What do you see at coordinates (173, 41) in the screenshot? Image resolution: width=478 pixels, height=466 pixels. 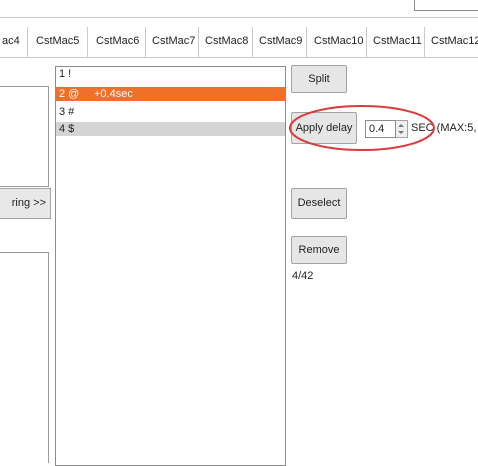 I see `tab-cstmac7: CstMac7` at bounding box center [173, 41].